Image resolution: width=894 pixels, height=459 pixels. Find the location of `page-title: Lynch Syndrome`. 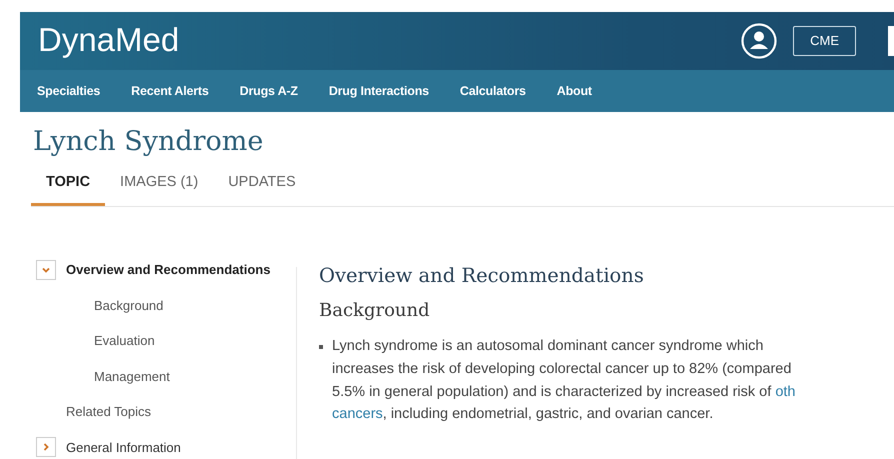

page-title: Lynch Syndrome is located at coordinates (148, 142).